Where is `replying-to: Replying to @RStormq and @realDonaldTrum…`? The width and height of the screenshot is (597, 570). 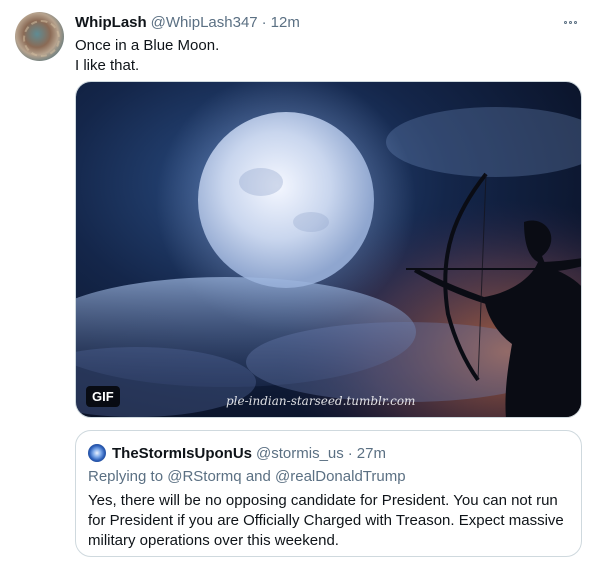
replying-to: Replying to @RStormq and @realDonaldTrum… is located at coordinates (247, 476).